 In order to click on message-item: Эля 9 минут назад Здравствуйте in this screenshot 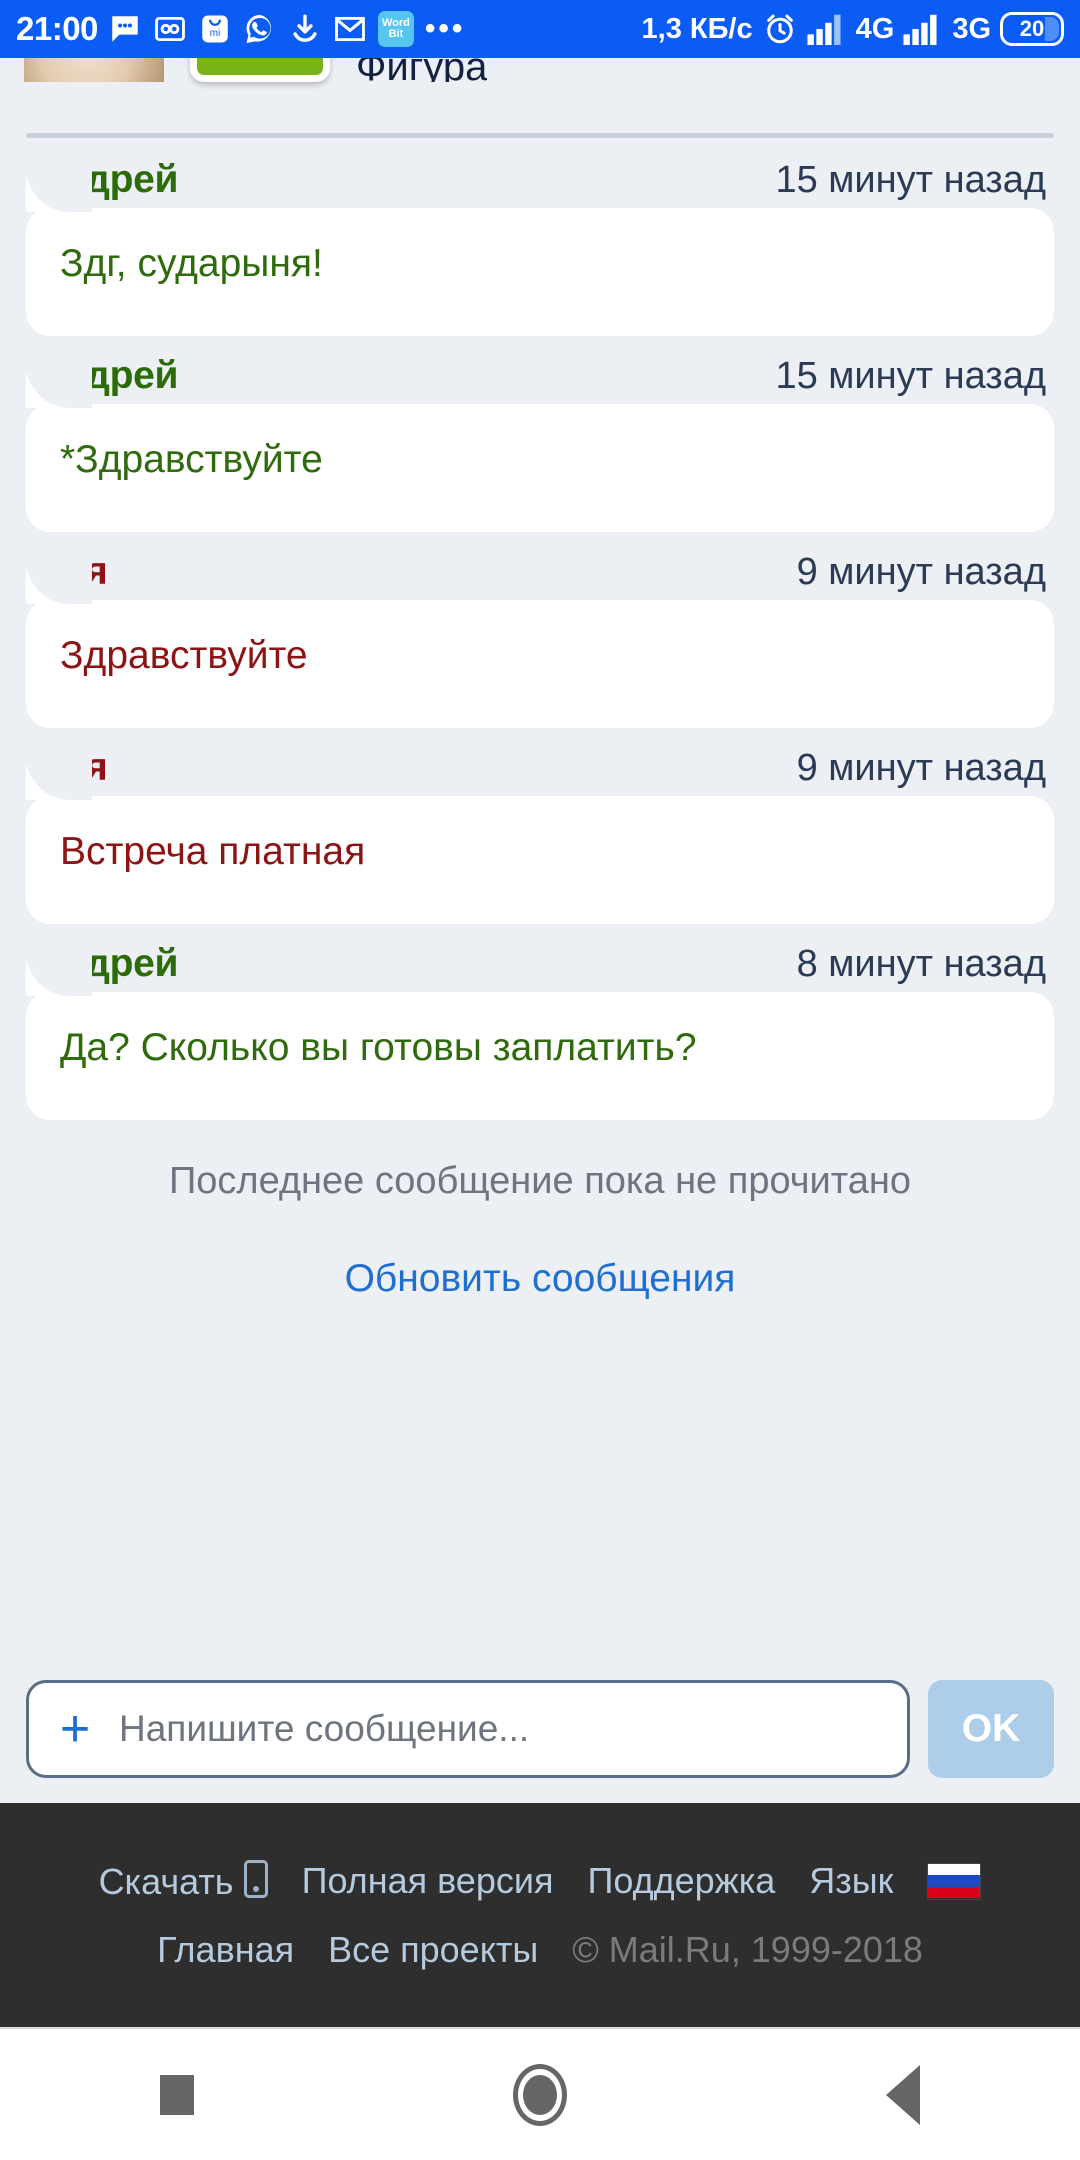, I will do `click(540, 633)`.